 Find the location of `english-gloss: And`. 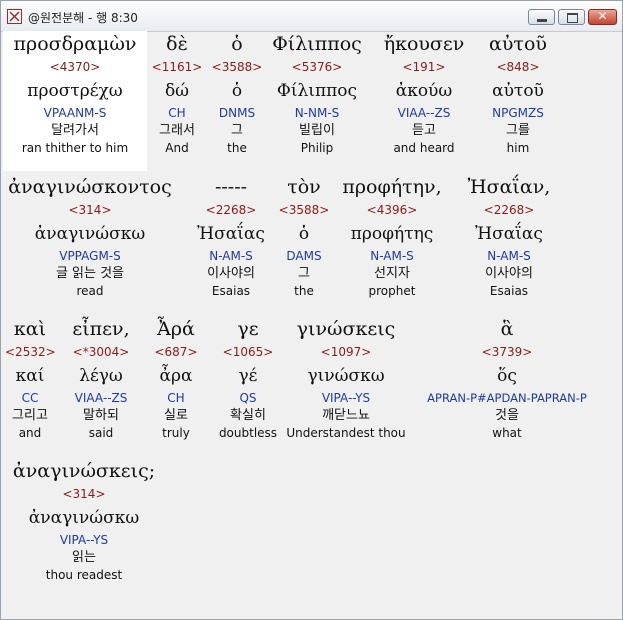

english-gloss: And is located at coordinates (177, 148).